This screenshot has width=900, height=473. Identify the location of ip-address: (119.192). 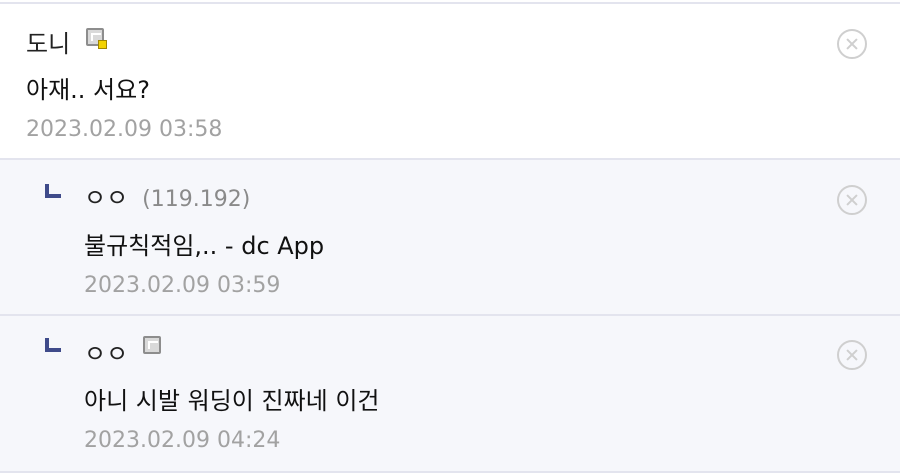
(196, 199).